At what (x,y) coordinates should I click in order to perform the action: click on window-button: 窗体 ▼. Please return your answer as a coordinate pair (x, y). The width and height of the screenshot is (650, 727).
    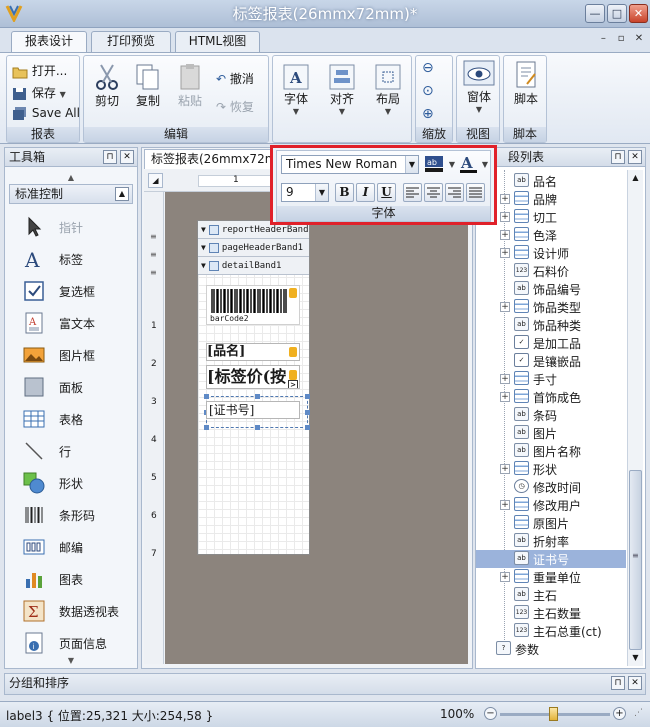
    Looking at the image, I should click on (479, 87).